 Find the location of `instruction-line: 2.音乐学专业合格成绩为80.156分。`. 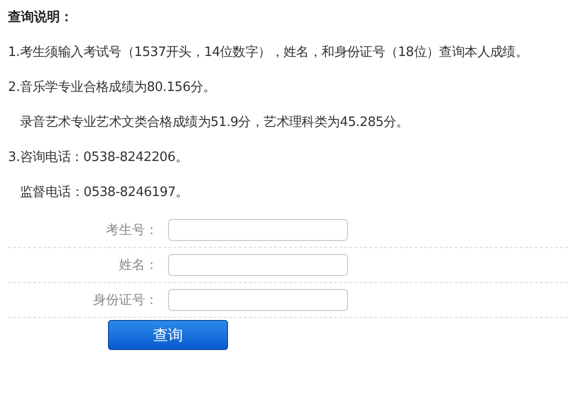

instruction-line: 2.音乐学专业合格成绩为80.156分。 is located at coordinates (112, 88).